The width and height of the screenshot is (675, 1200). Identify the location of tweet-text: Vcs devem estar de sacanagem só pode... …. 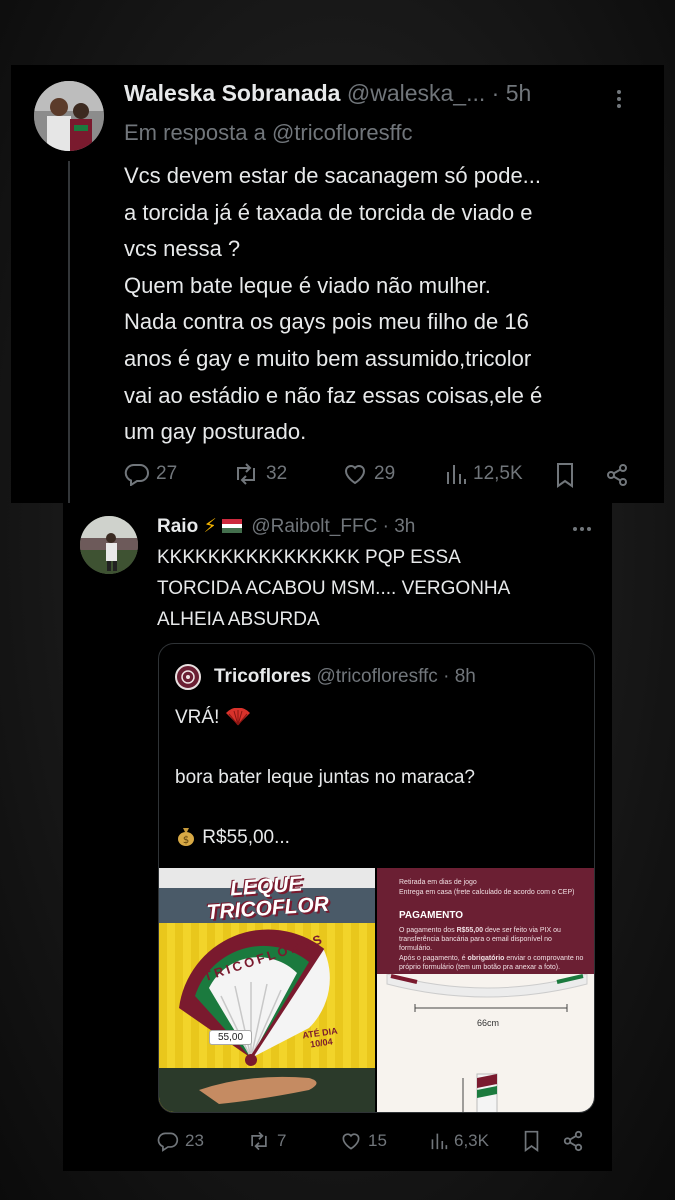
(333, 304).